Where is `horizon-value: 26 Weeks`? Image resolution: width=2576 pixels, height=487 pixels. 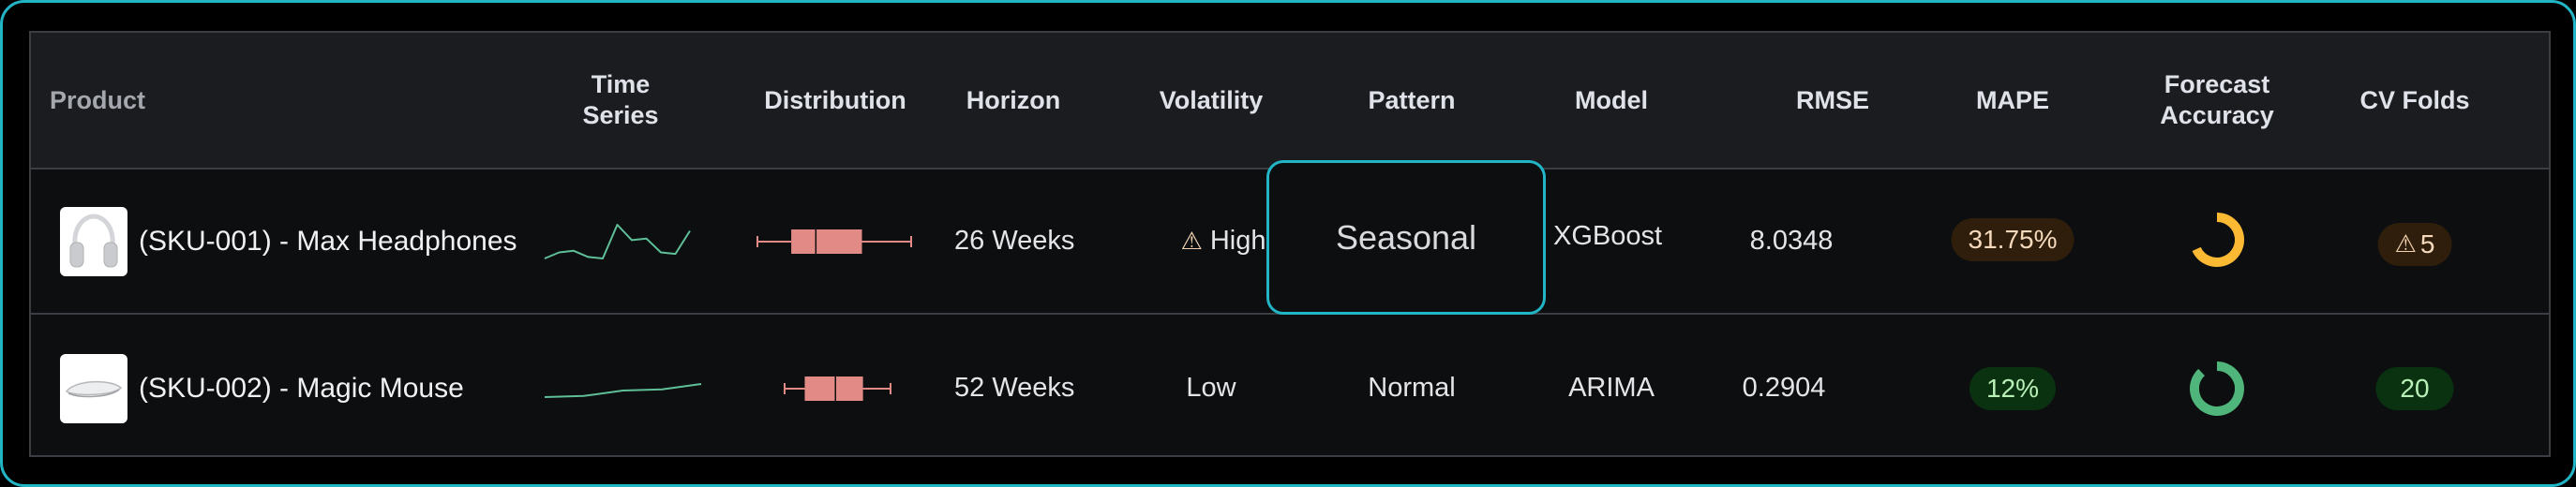 horizon-value: 26 Weeks is located at coordinates (1014, 241).